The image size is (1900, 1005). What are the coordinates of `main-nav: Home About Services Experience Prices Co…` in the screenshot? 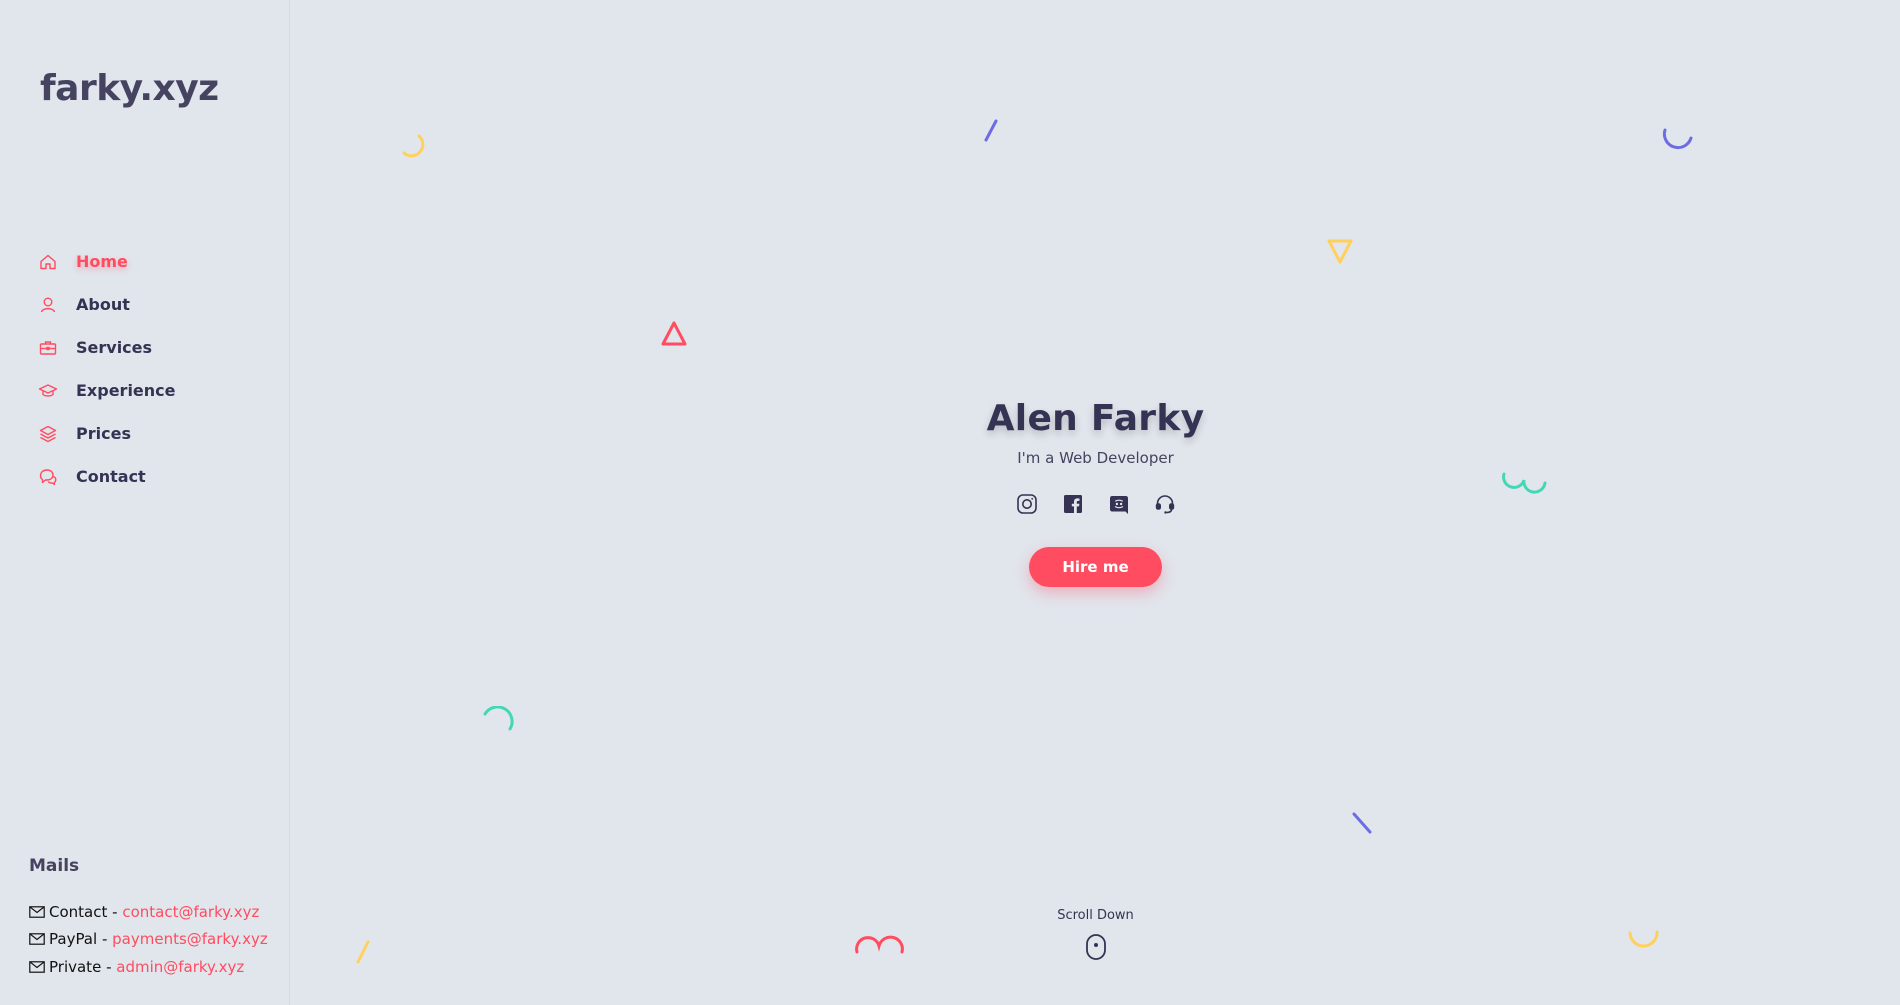 It's located at (107, 369).